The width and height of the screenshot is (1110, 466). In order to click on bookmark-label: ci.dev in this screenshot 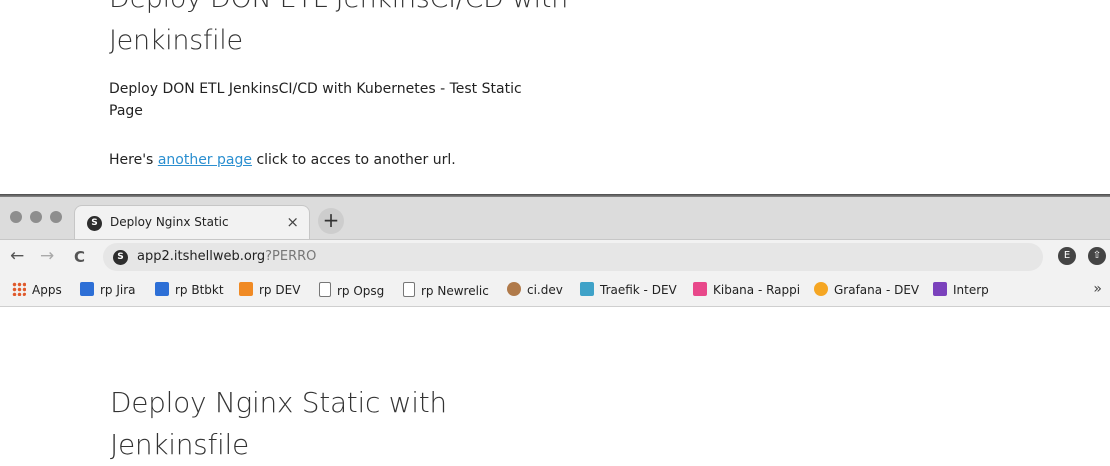, I will do `click(545, 290)`.